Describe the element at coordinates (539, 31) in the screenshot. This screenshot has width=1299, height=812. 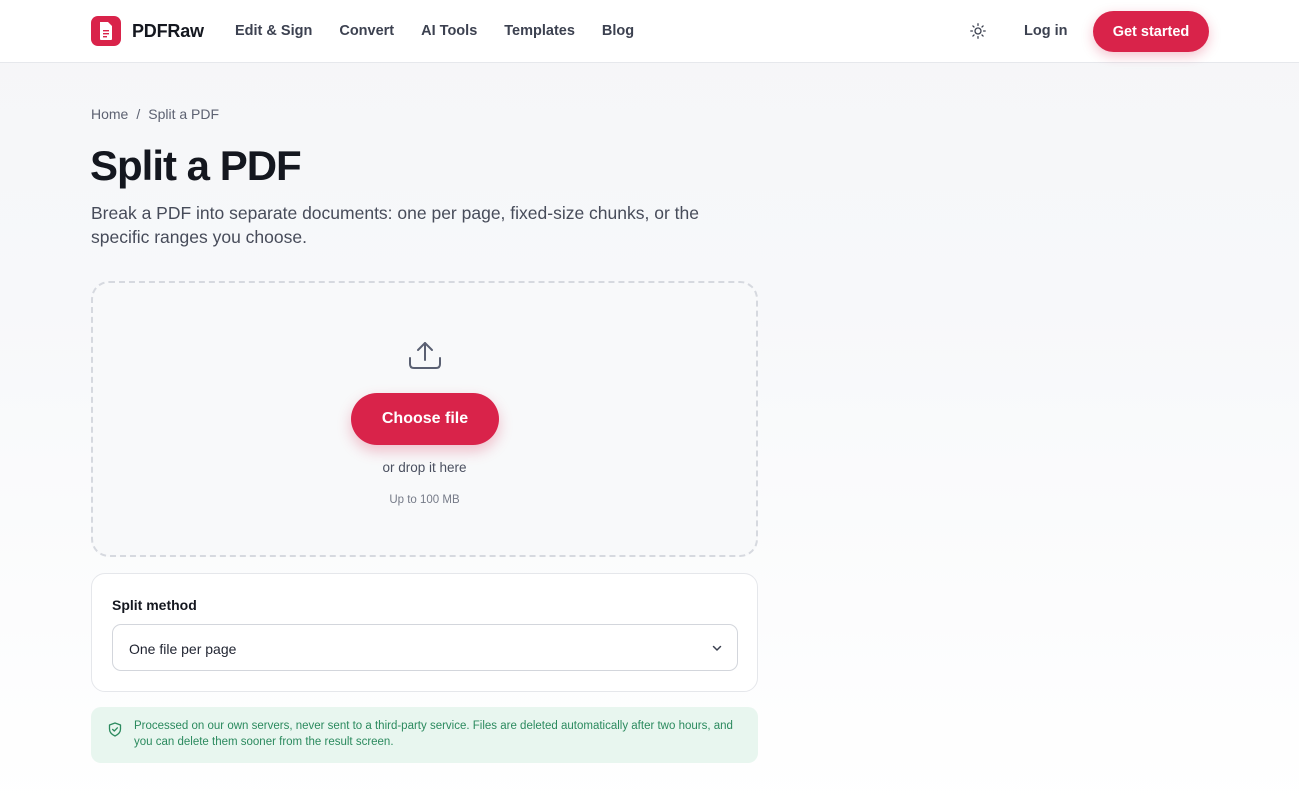
I see `nav-item-templates: Templates` at that location.